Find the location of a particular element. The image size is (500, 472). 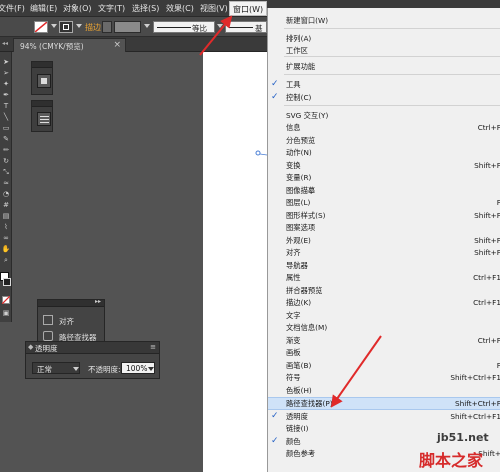

stroke-color-box is located at coordinates (7, 282).